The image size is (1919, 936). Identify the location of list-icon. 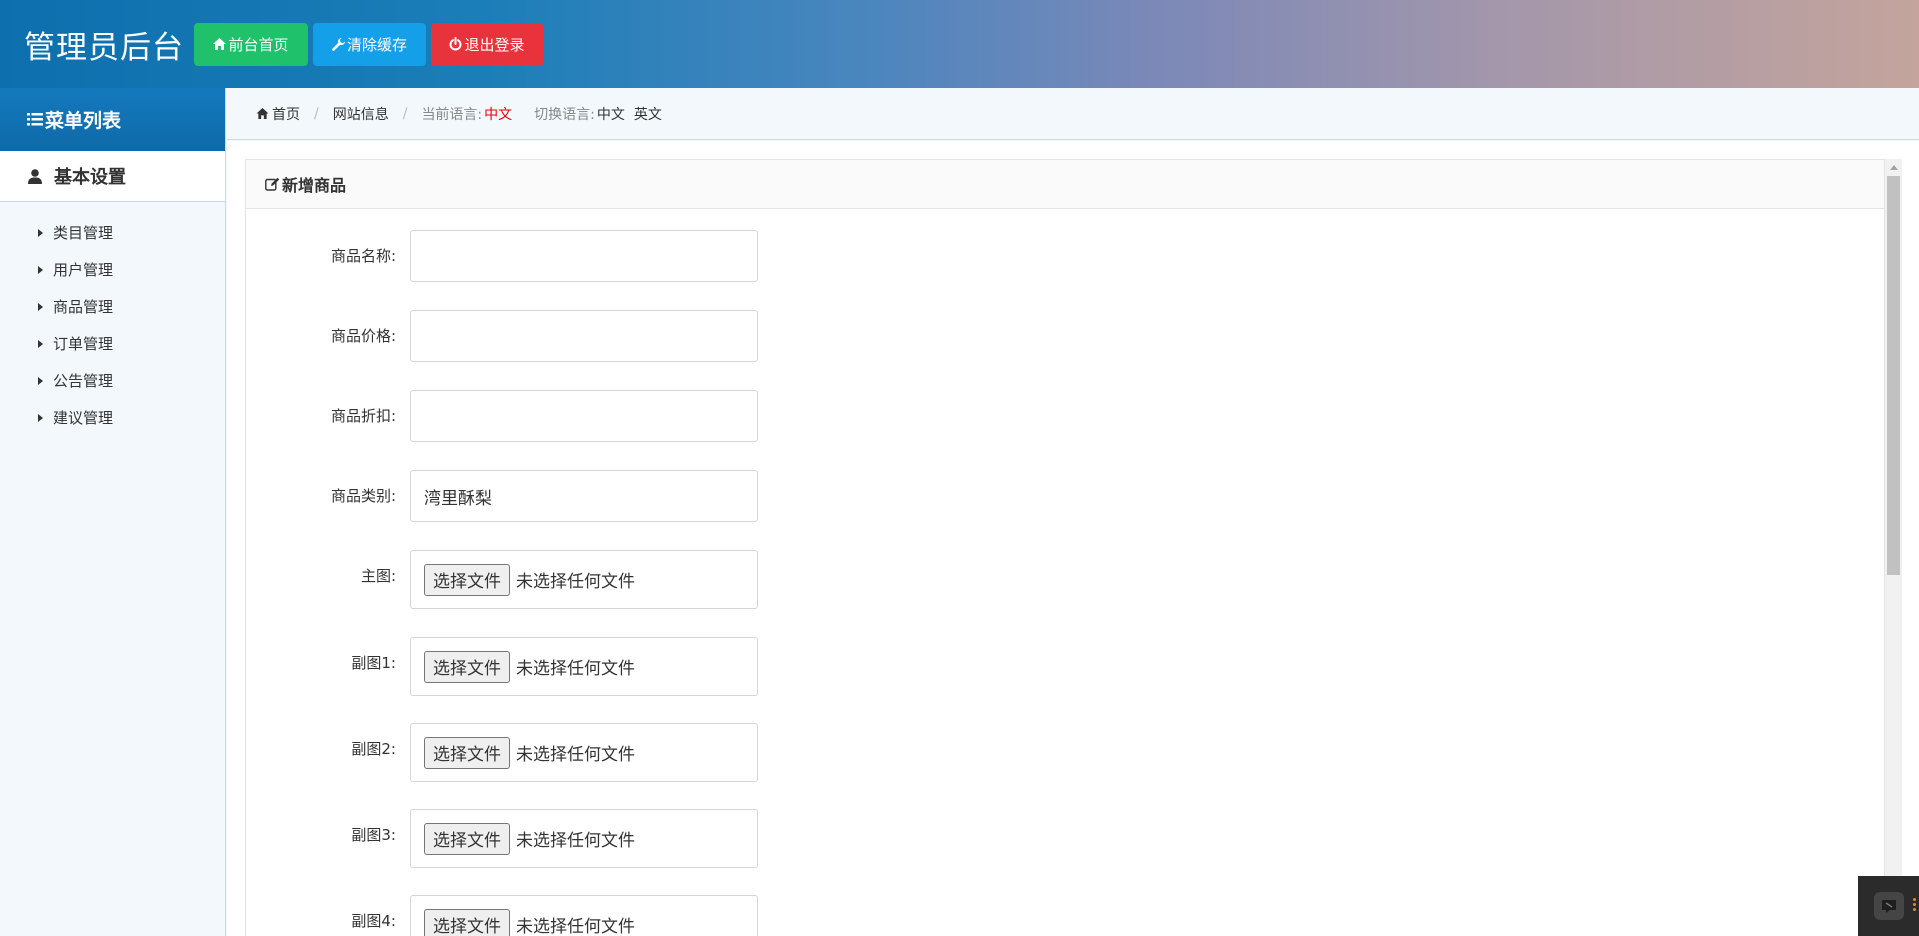
(35, 119).